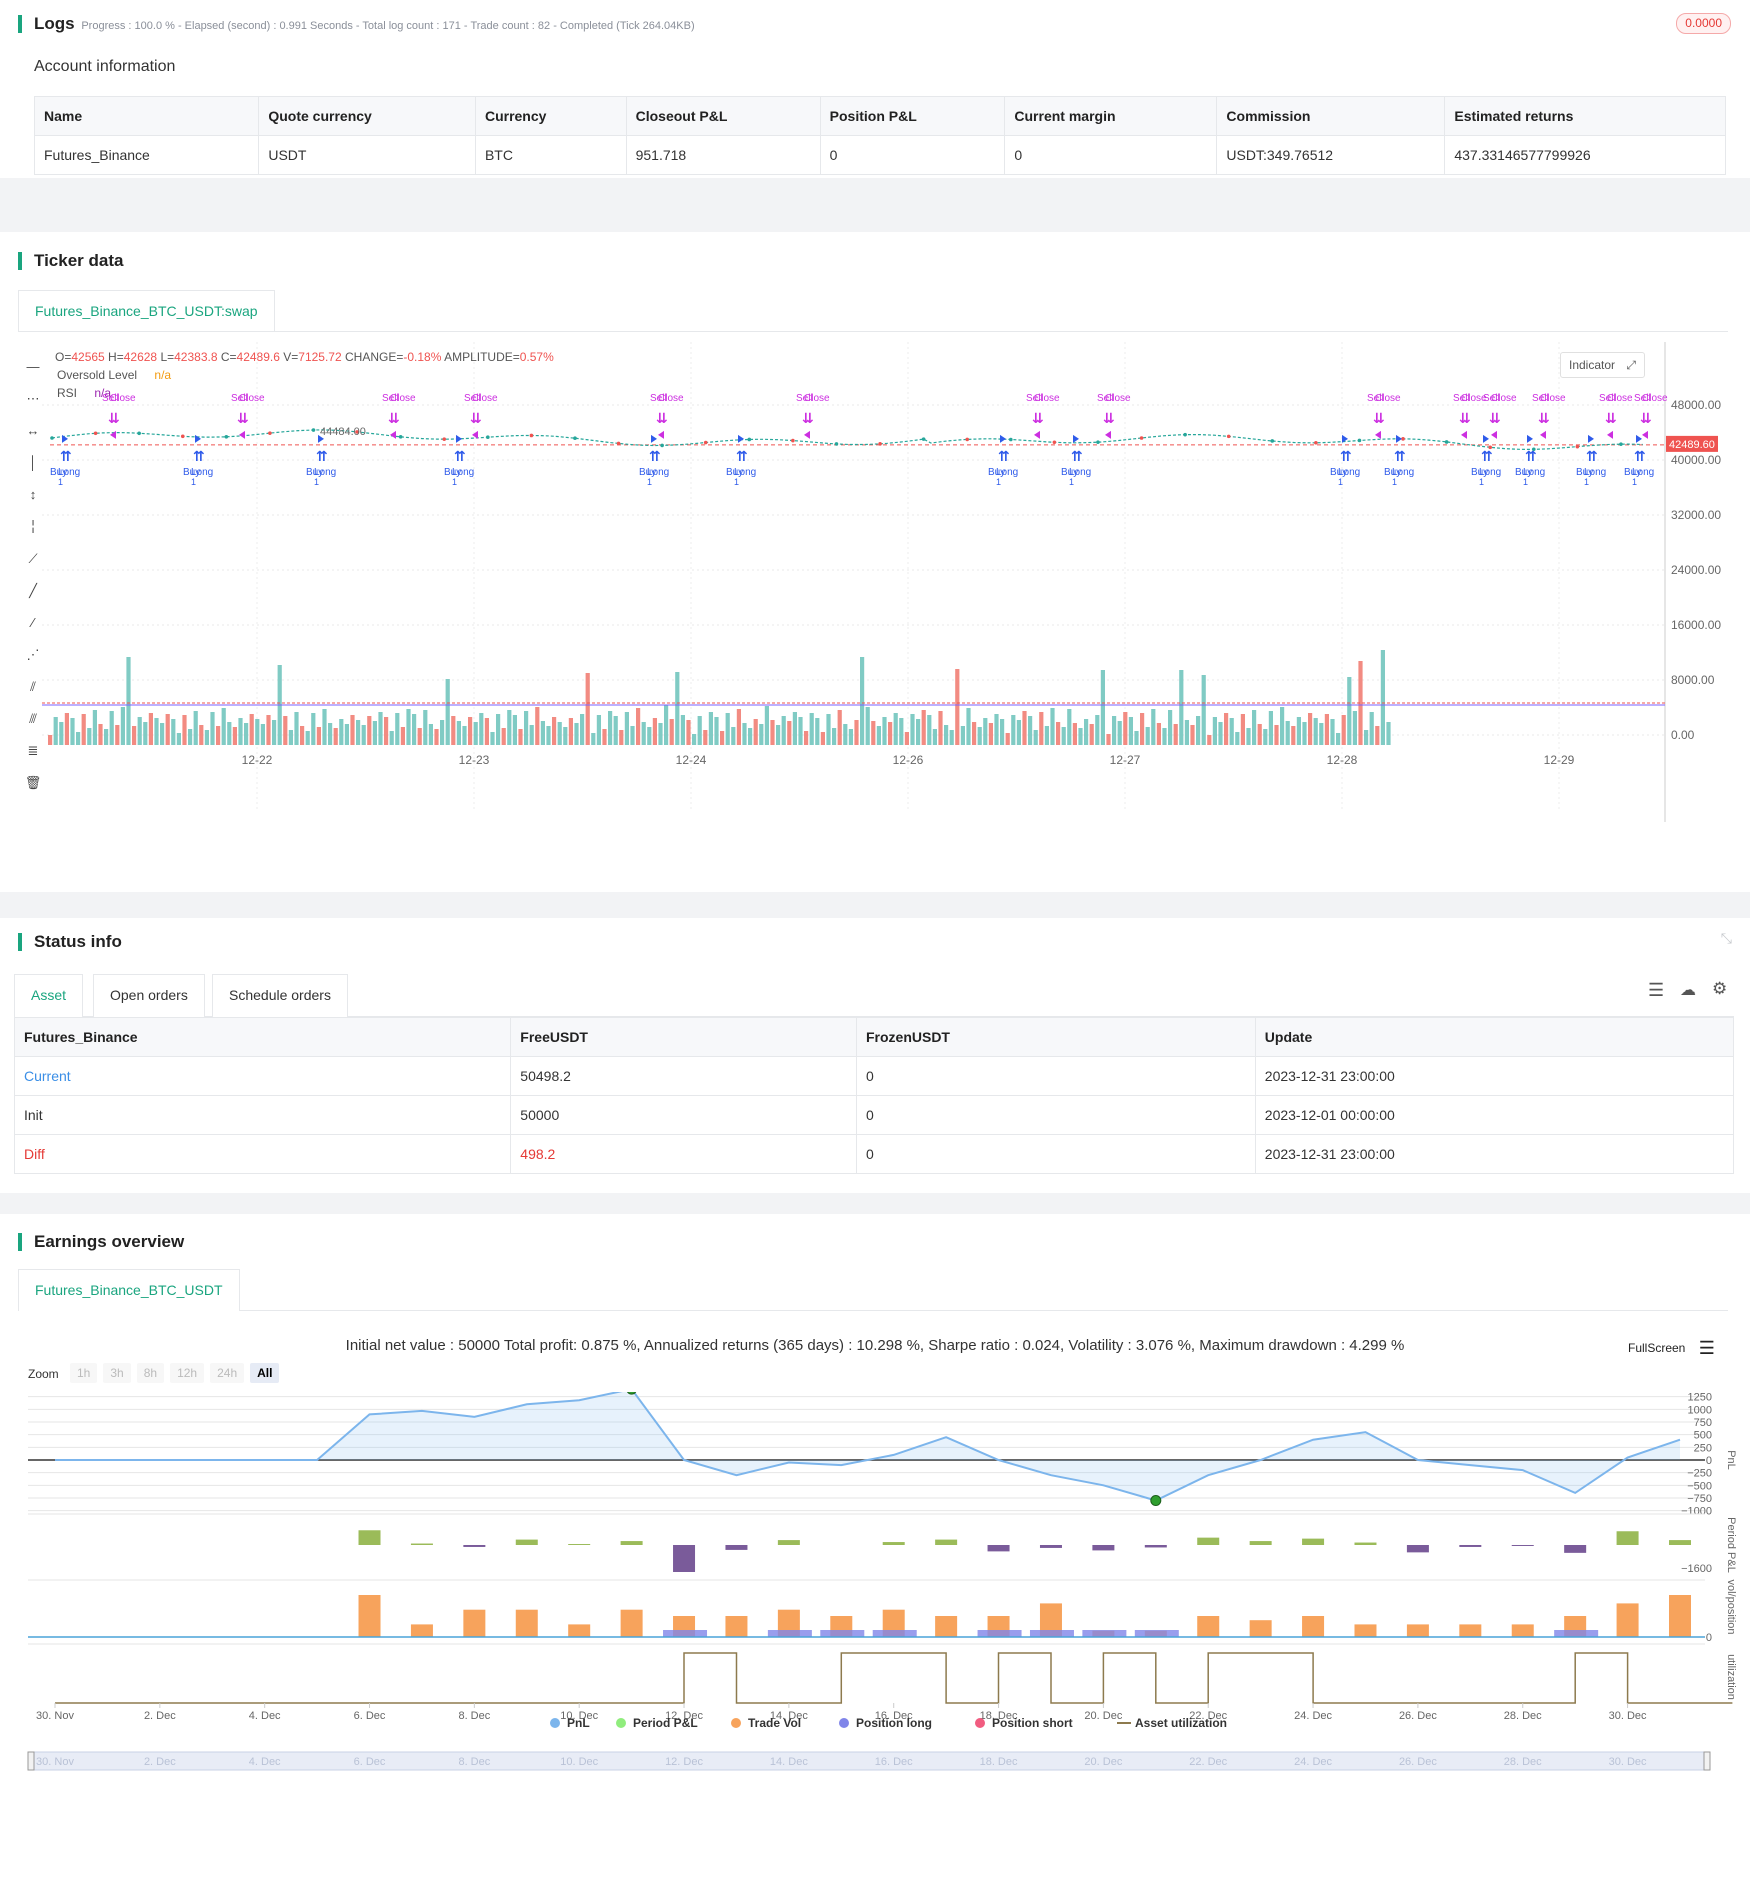  Describe the element at coordinates (49, 995) in the screenshot. I see `tab-asset: Asset` at that location.